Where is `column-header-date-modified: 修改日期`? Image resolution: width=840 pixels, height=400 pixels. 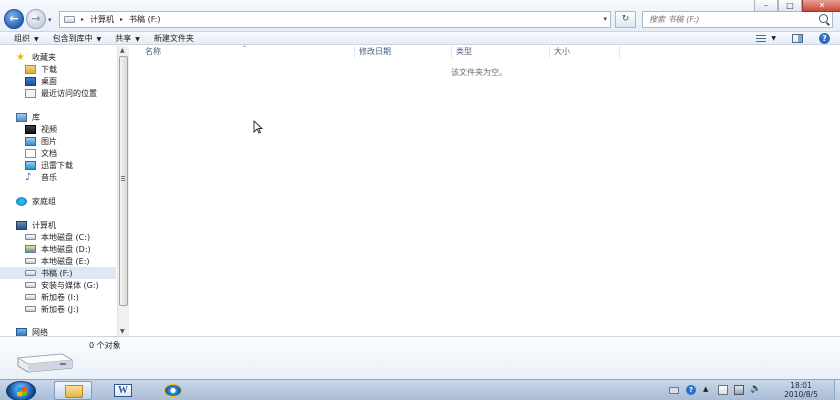
column-header-date-modified: 修改日期 is located at coordinates (403, 52).